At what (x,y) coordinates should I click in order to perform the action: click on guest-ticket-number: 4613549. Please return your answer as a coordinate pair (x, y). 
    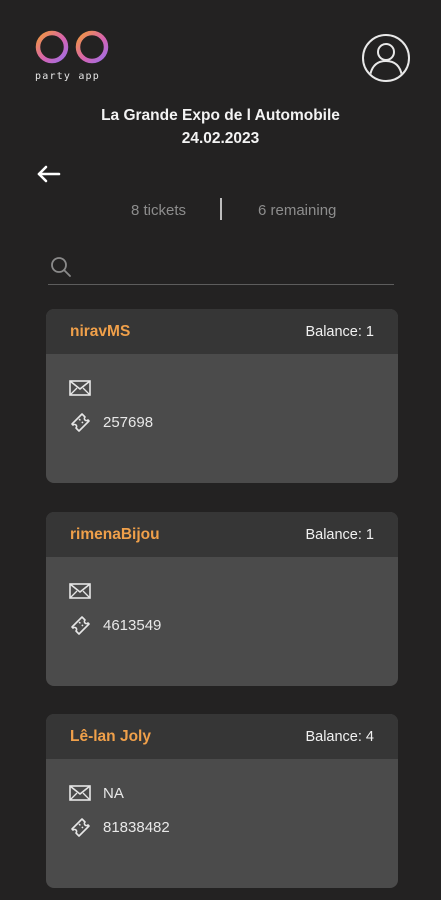
    Looking at the image, I should click on (132, 625).